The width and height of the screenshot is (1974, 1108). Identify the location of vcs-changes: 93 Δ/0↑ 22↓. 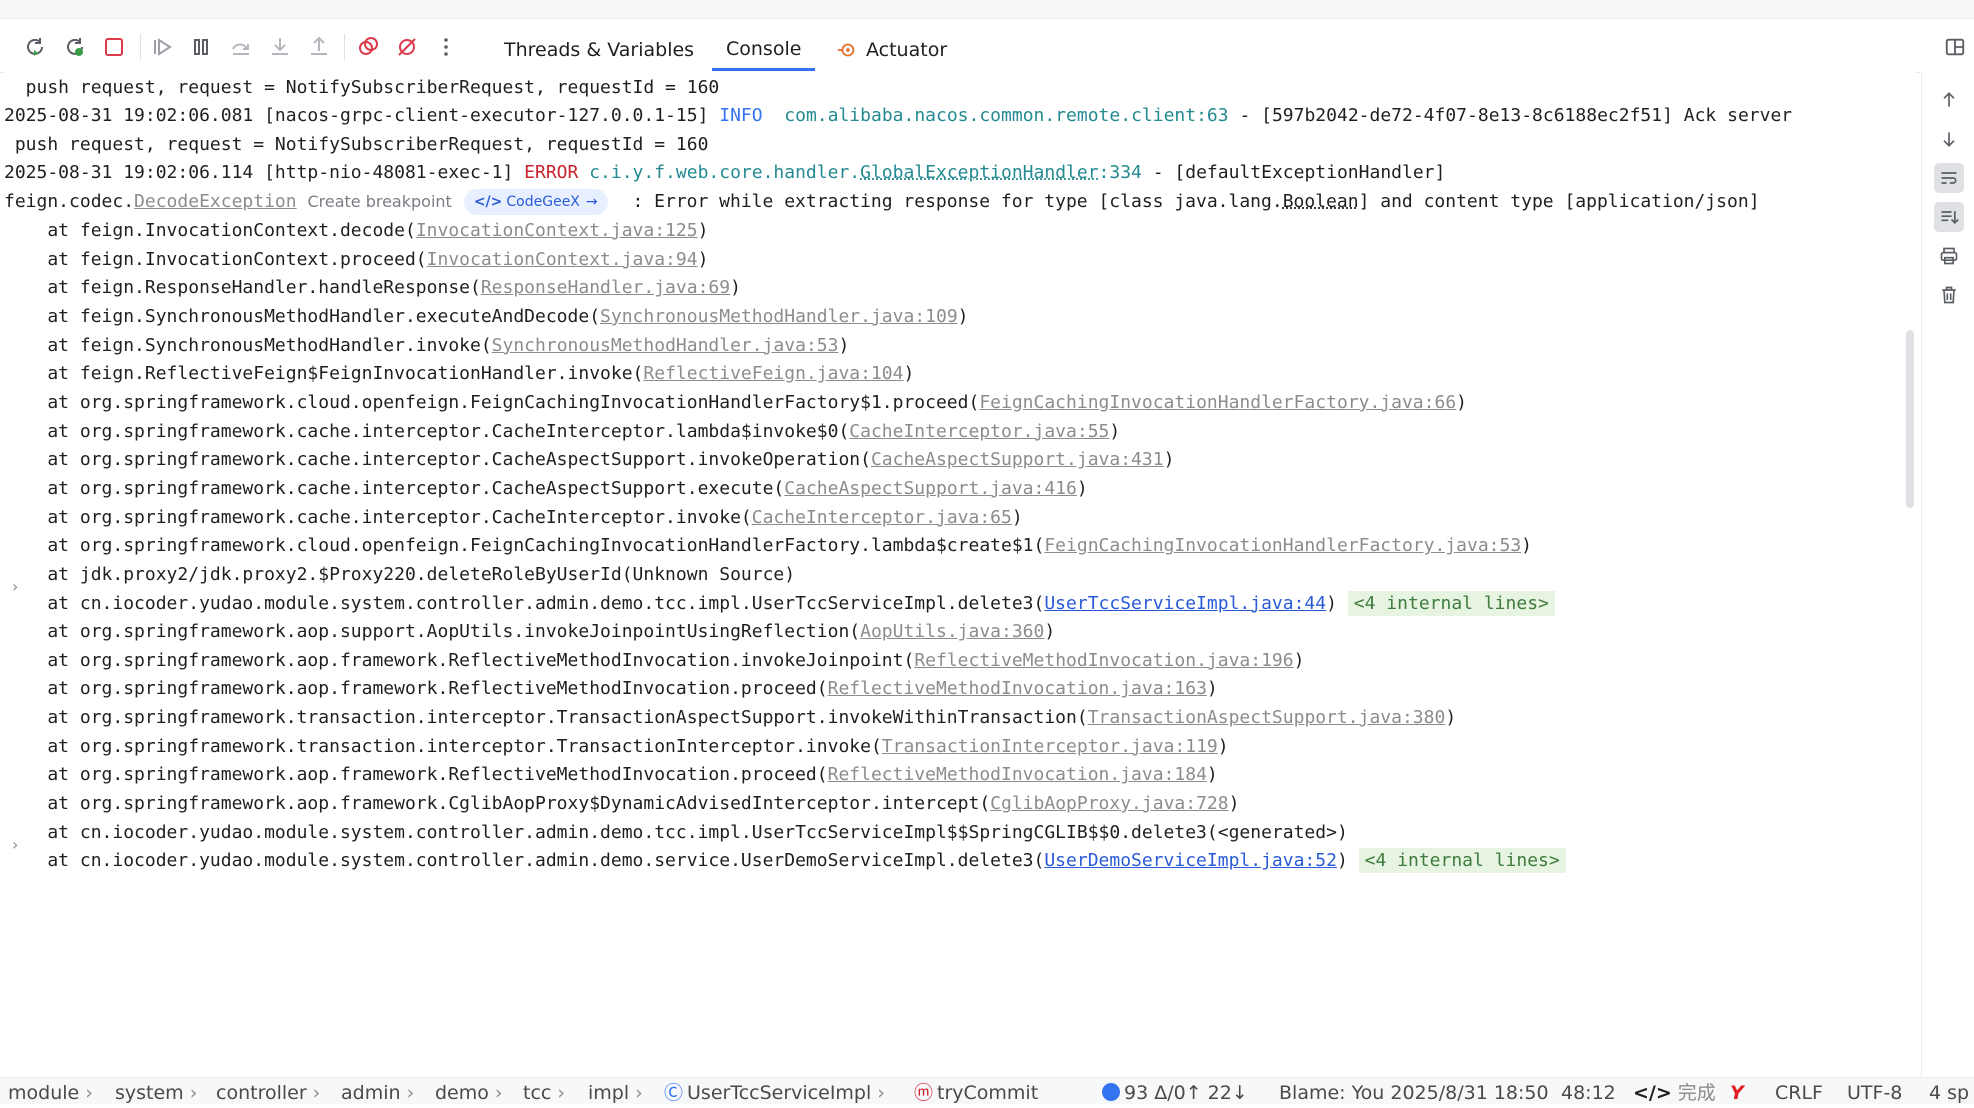
(1175, 1091).